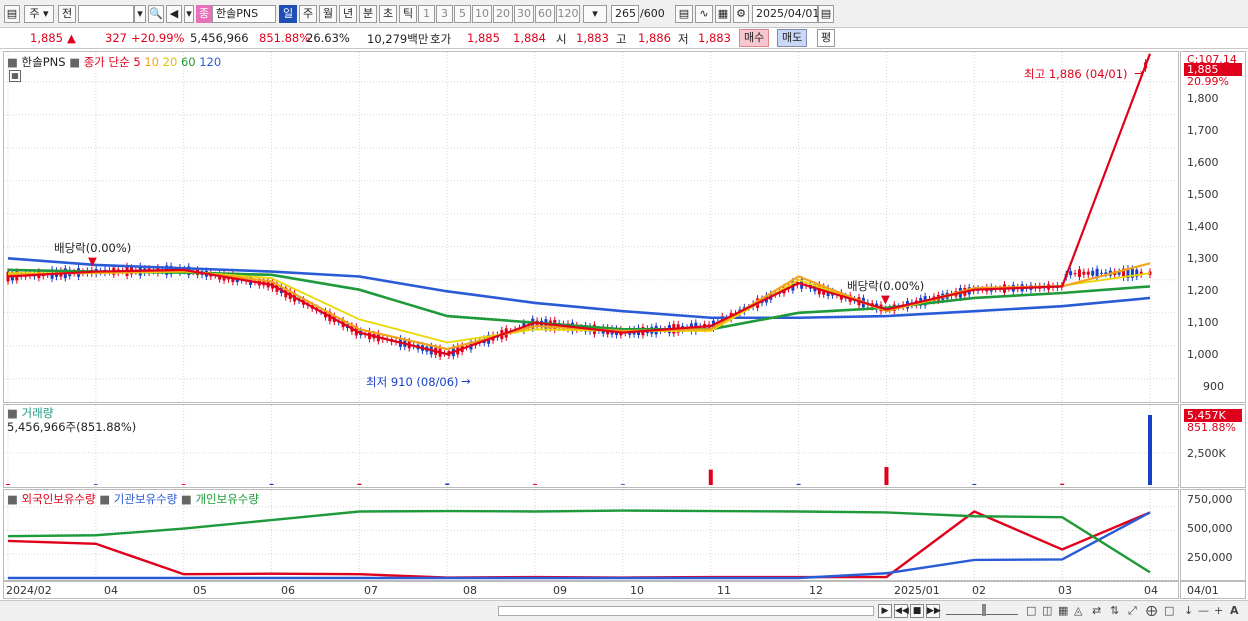  What do you see at coordinates (714, 38) in the screenshot?
I see `low-price: 1,883` at bounding box center [714, 38].